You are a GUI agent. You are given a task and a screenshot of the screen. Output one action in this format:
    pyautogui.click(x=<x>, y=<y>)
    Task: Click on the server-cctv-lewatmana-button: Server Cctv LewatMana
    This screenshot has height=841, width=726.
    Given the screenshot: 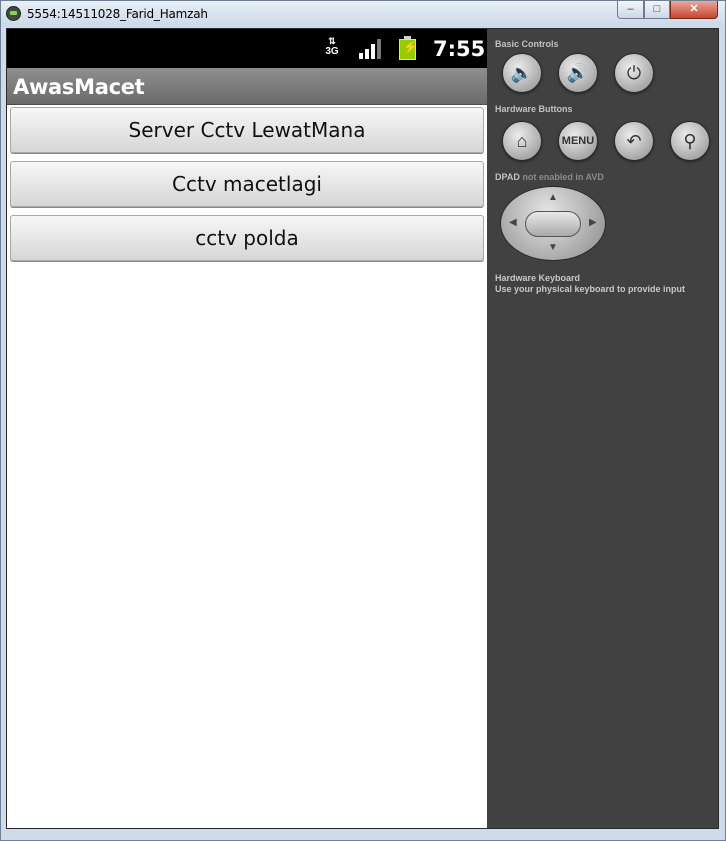 What is the action you would take?
    pyautogui.click(x=247, y=130)
    